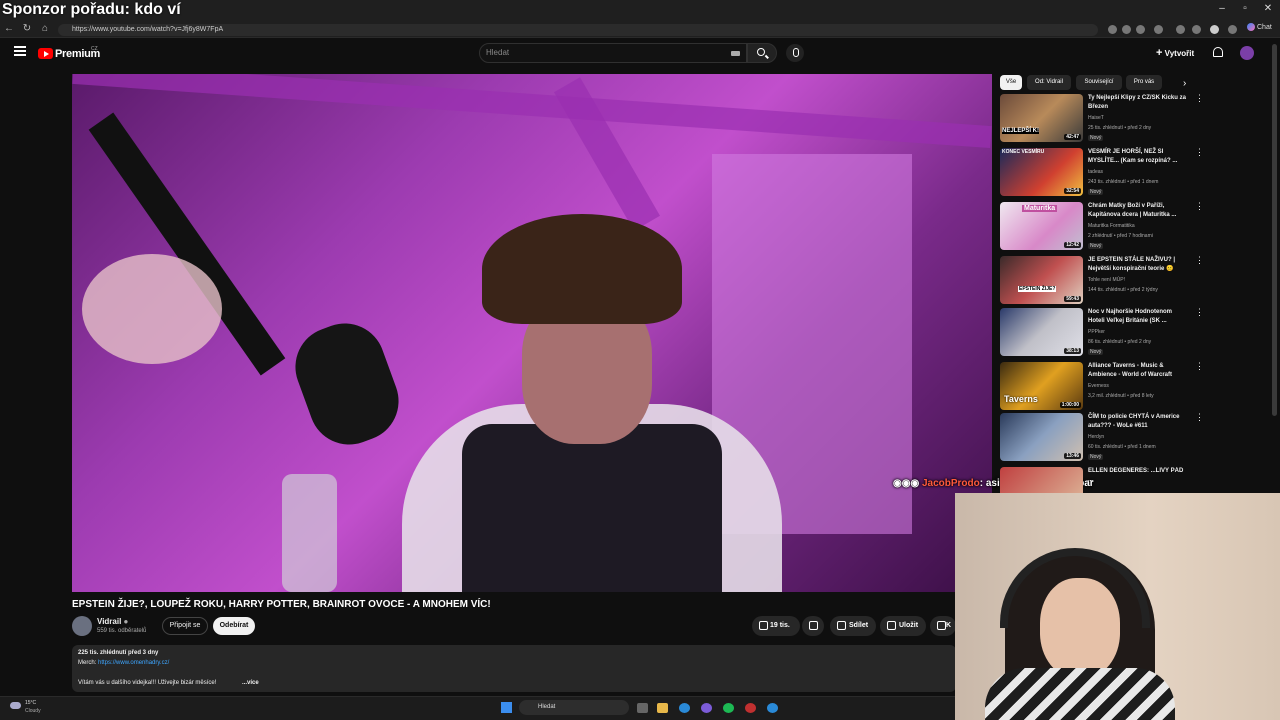 The image size is (1280, 720). Describe the element at coordinates (1245, 8) in the screenshot. I see `maximize-icon: ▫` at that location.